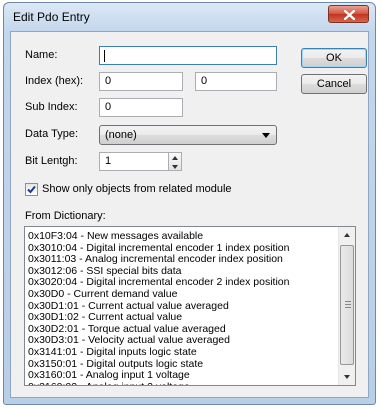 This screenshot has height=408, width=381. What do you see at coordinates (188, 135) in the screenshot?
I see `datatype-dropdown: (none)` at bounding box center [188, 135].